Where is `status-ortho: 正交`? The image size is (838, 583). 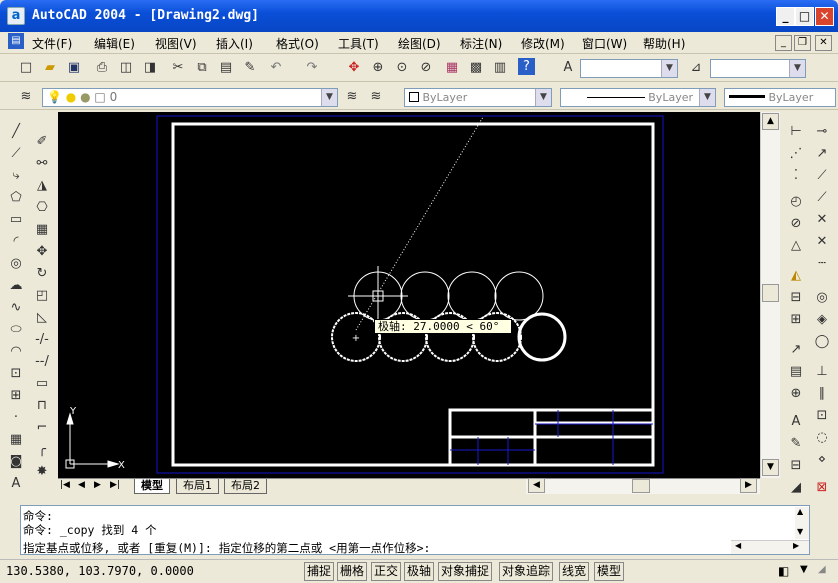 status-ortho: 正交 is located at coordinates (386, 571).